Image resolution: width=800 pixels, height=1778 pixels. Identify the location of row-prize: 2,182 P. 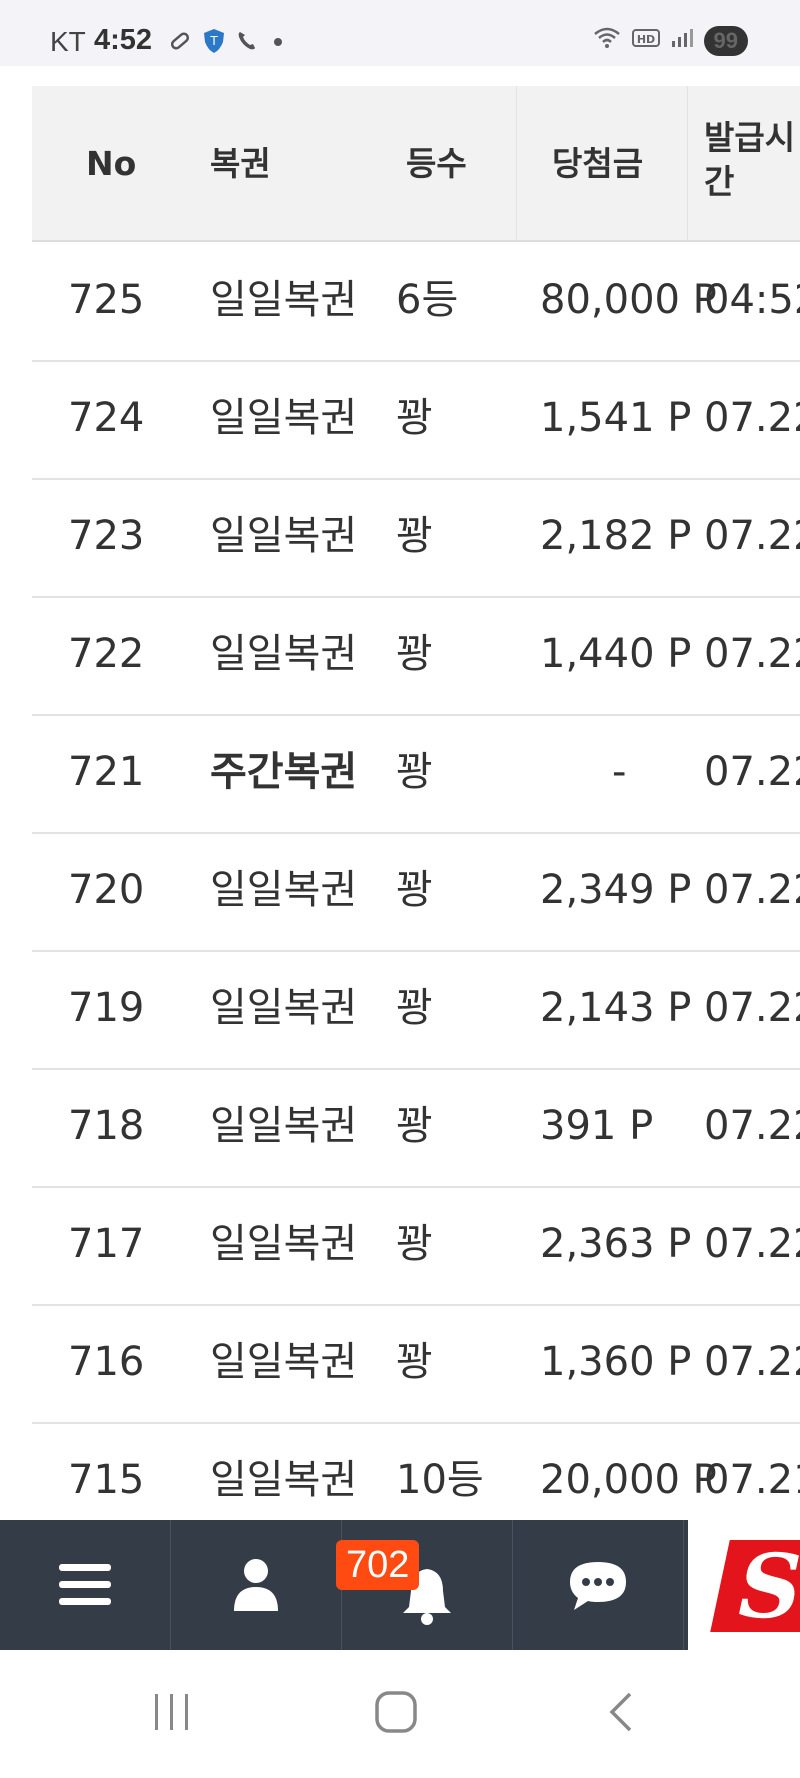
(616, 536).